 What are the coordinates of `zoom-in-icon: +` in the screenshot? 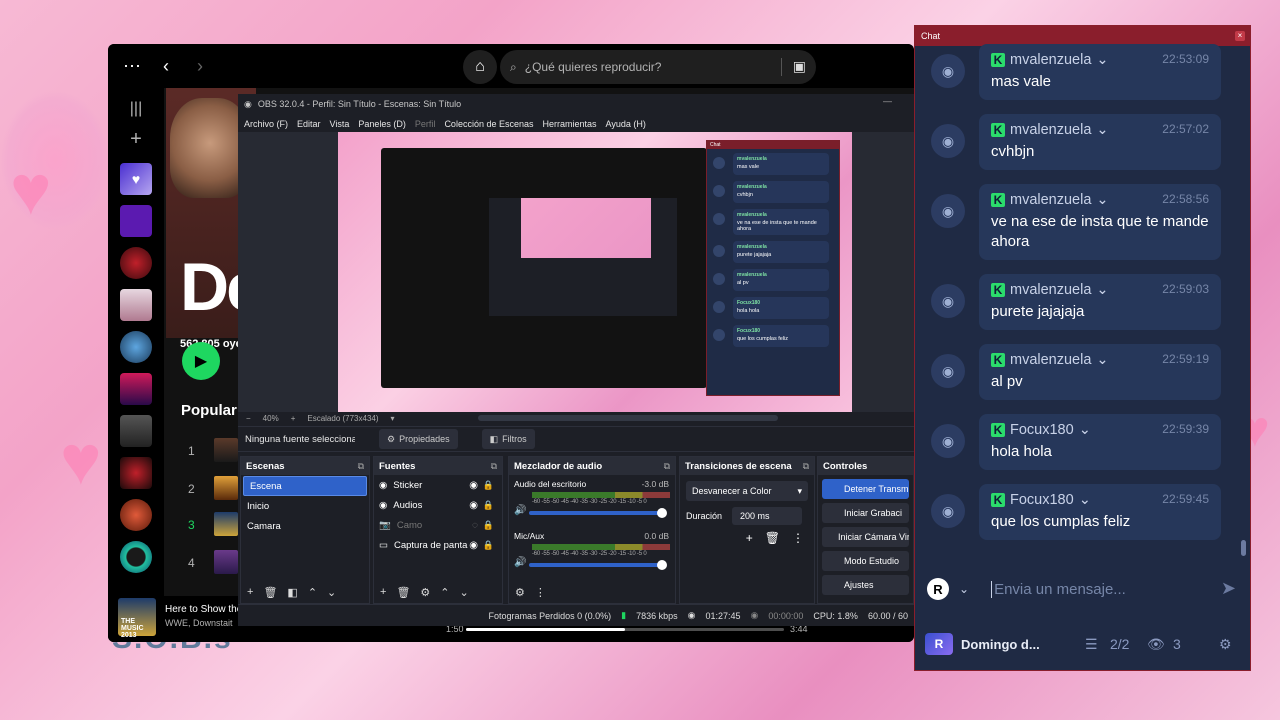 It's located at (293, 418).